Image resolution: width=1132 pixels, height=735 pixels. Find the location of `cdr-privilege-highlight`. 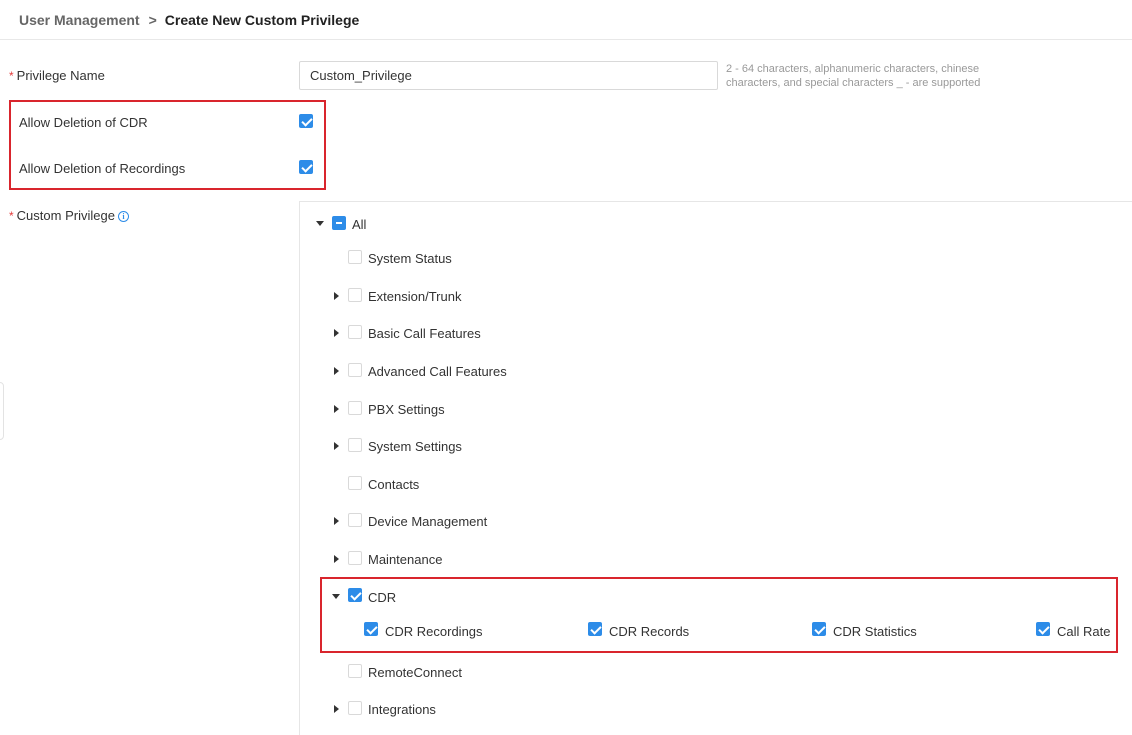

cdr-privilege-highlight is located at coordinates (719, 615).